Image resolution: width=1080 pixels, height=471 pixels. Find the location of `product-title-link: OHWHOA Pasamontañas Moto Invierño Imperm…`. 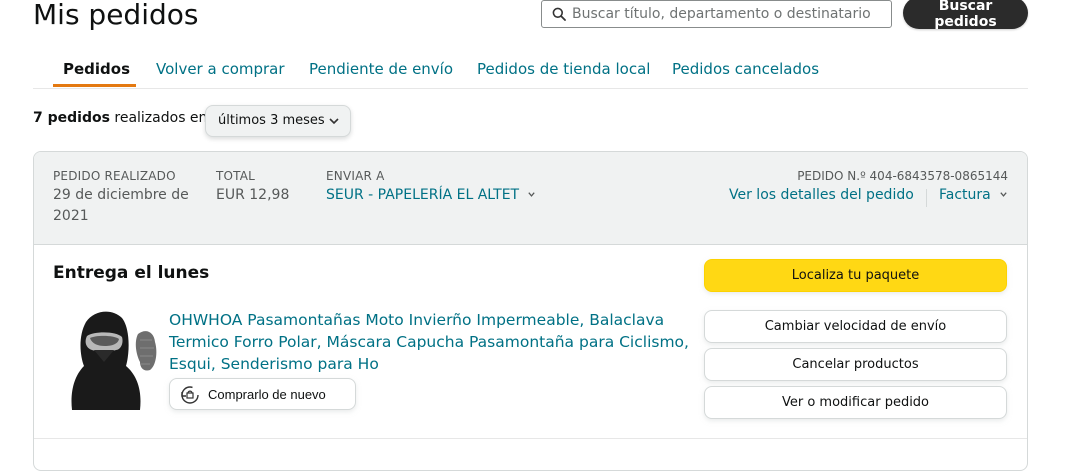

product-title-link: OHWHOA Pasamontañas Moto Invierño Imperm… is located at coordinates (429, 342).